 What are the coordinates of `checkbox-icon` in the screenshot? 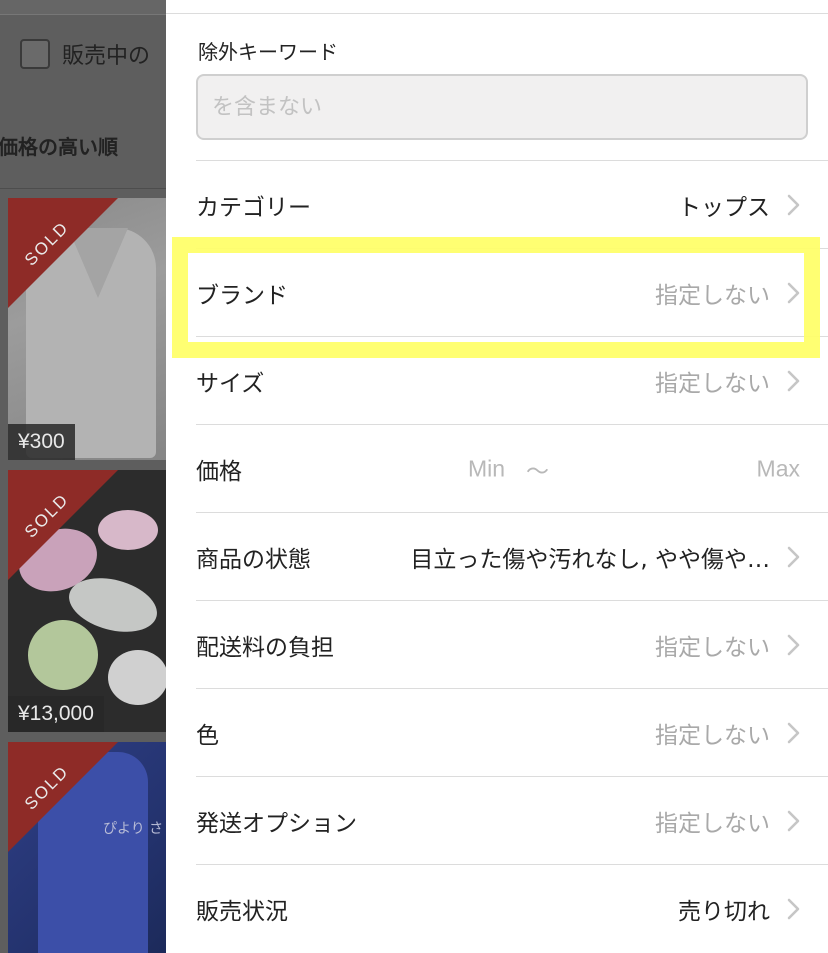 It's located at (35, 54).